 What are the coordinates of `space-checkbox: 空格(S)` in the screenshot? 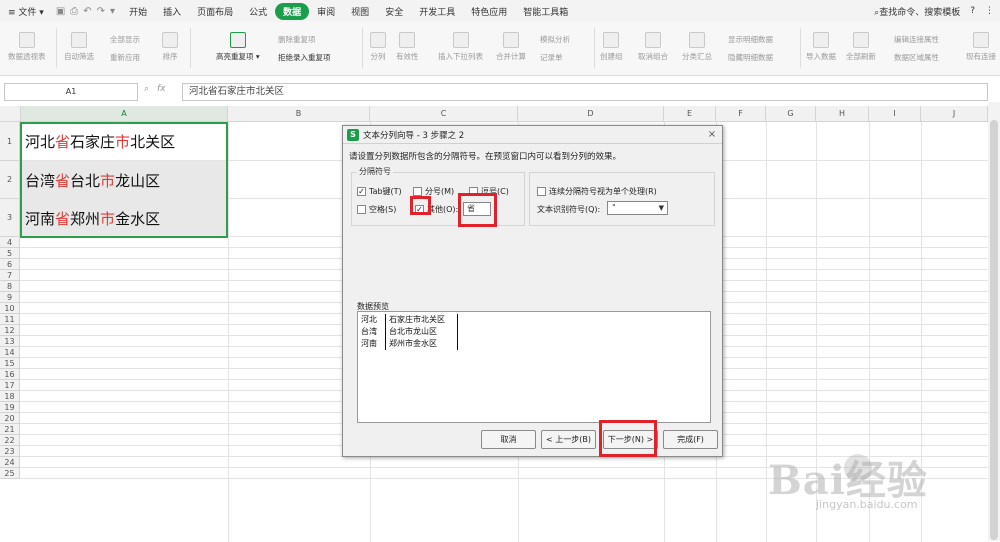 It's located at (376, 209).